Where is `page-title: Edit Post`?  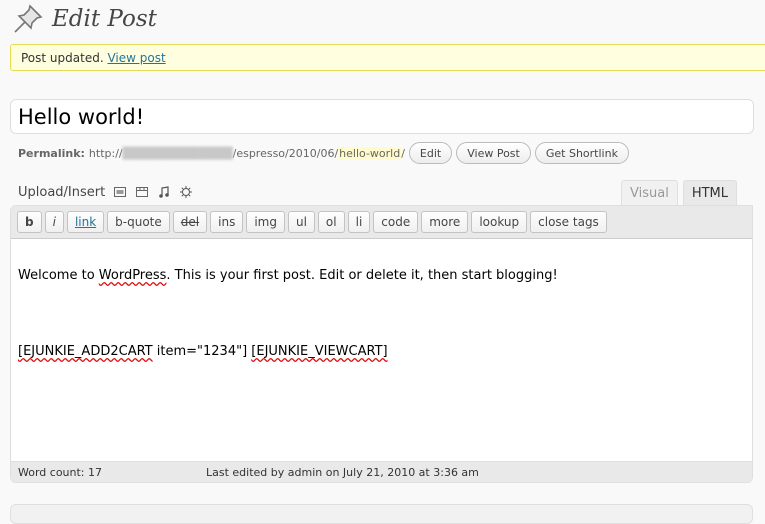
page-title: Edit Post is located at coordinates (104, 19).